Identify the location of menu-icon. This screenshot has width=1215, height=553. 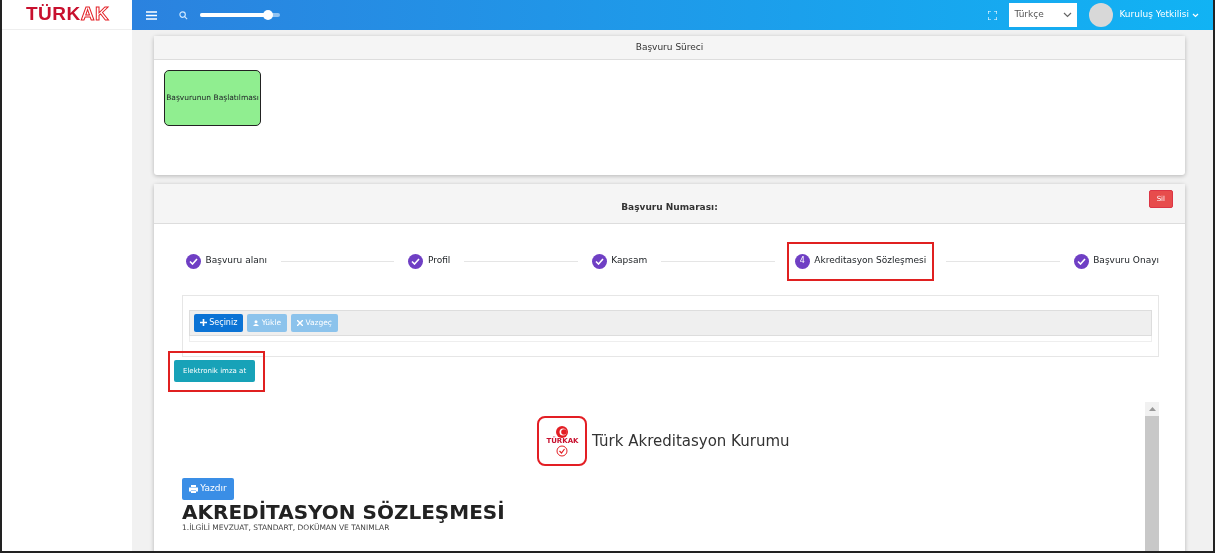
(151, 15).